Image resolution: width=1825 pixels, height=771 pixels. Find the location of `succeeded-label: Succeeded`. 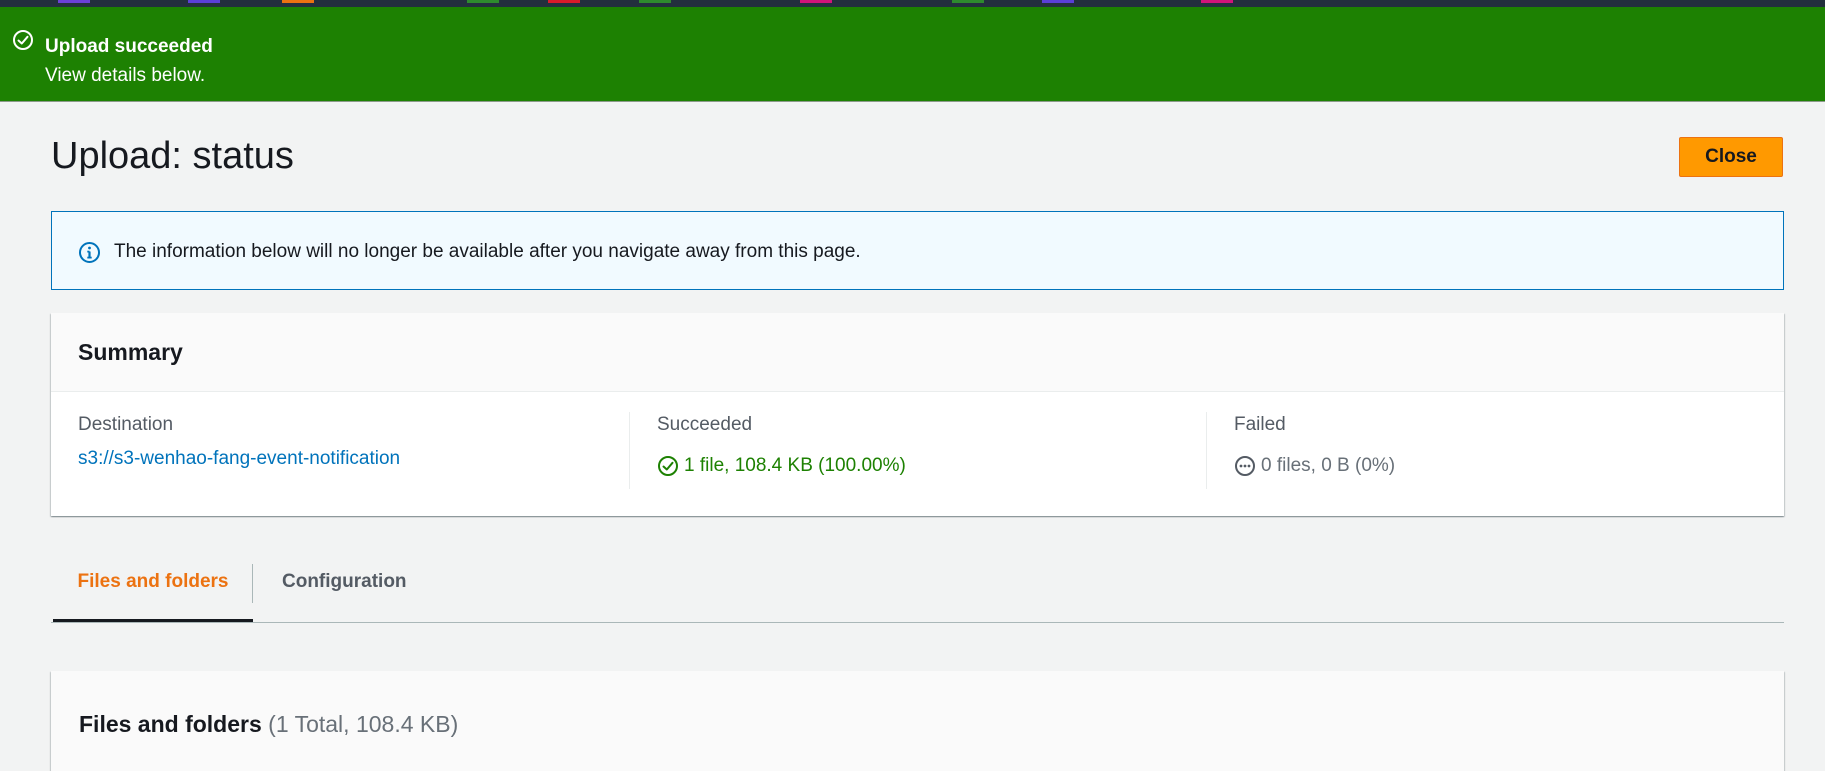

succeeded-label: Succeeded is located at coordinates (705, 424).